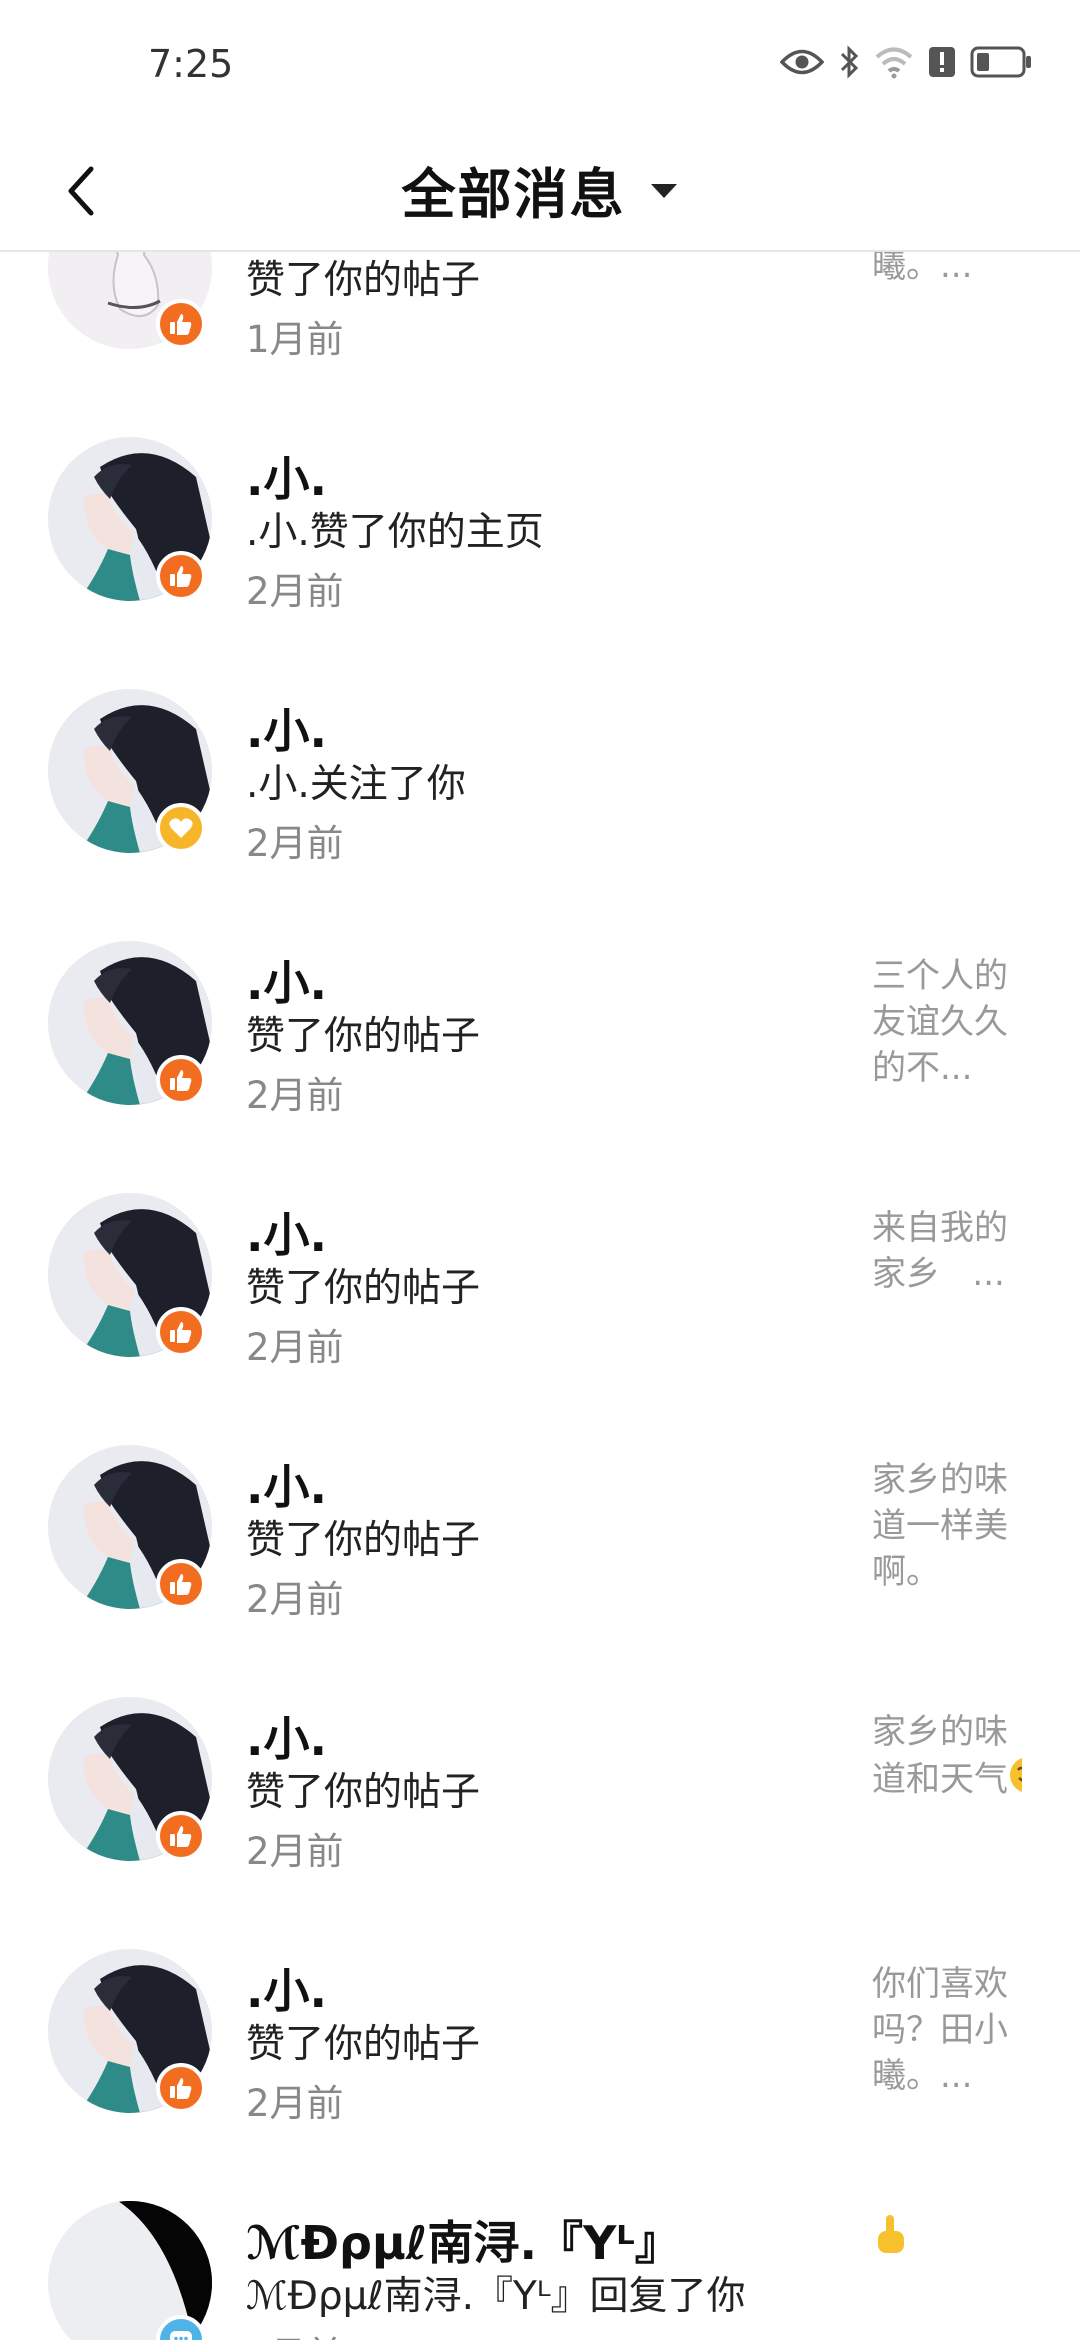 Image resolution: width=1080 pixels, height=2340 pixels. Describe the element at coordinates (540, 65) in the screenshot. I see `status-bar: 7:25` at that location.